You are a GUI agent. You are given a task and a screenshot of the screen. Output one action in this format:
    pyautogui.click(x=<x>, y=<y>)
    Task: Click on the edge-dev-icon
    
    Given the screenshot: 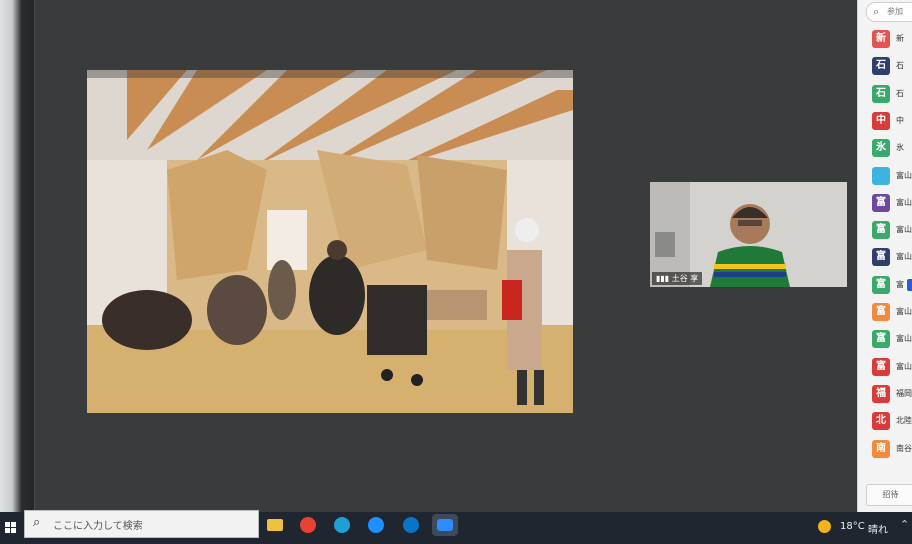 What is the action you would take?
    pyautogui.click(x=411, y=525)
    